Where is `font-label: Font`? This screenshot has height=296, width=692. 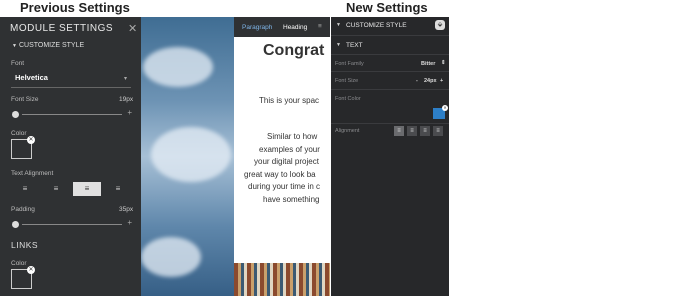 font-label: Font is located at coordinates (18, 63).